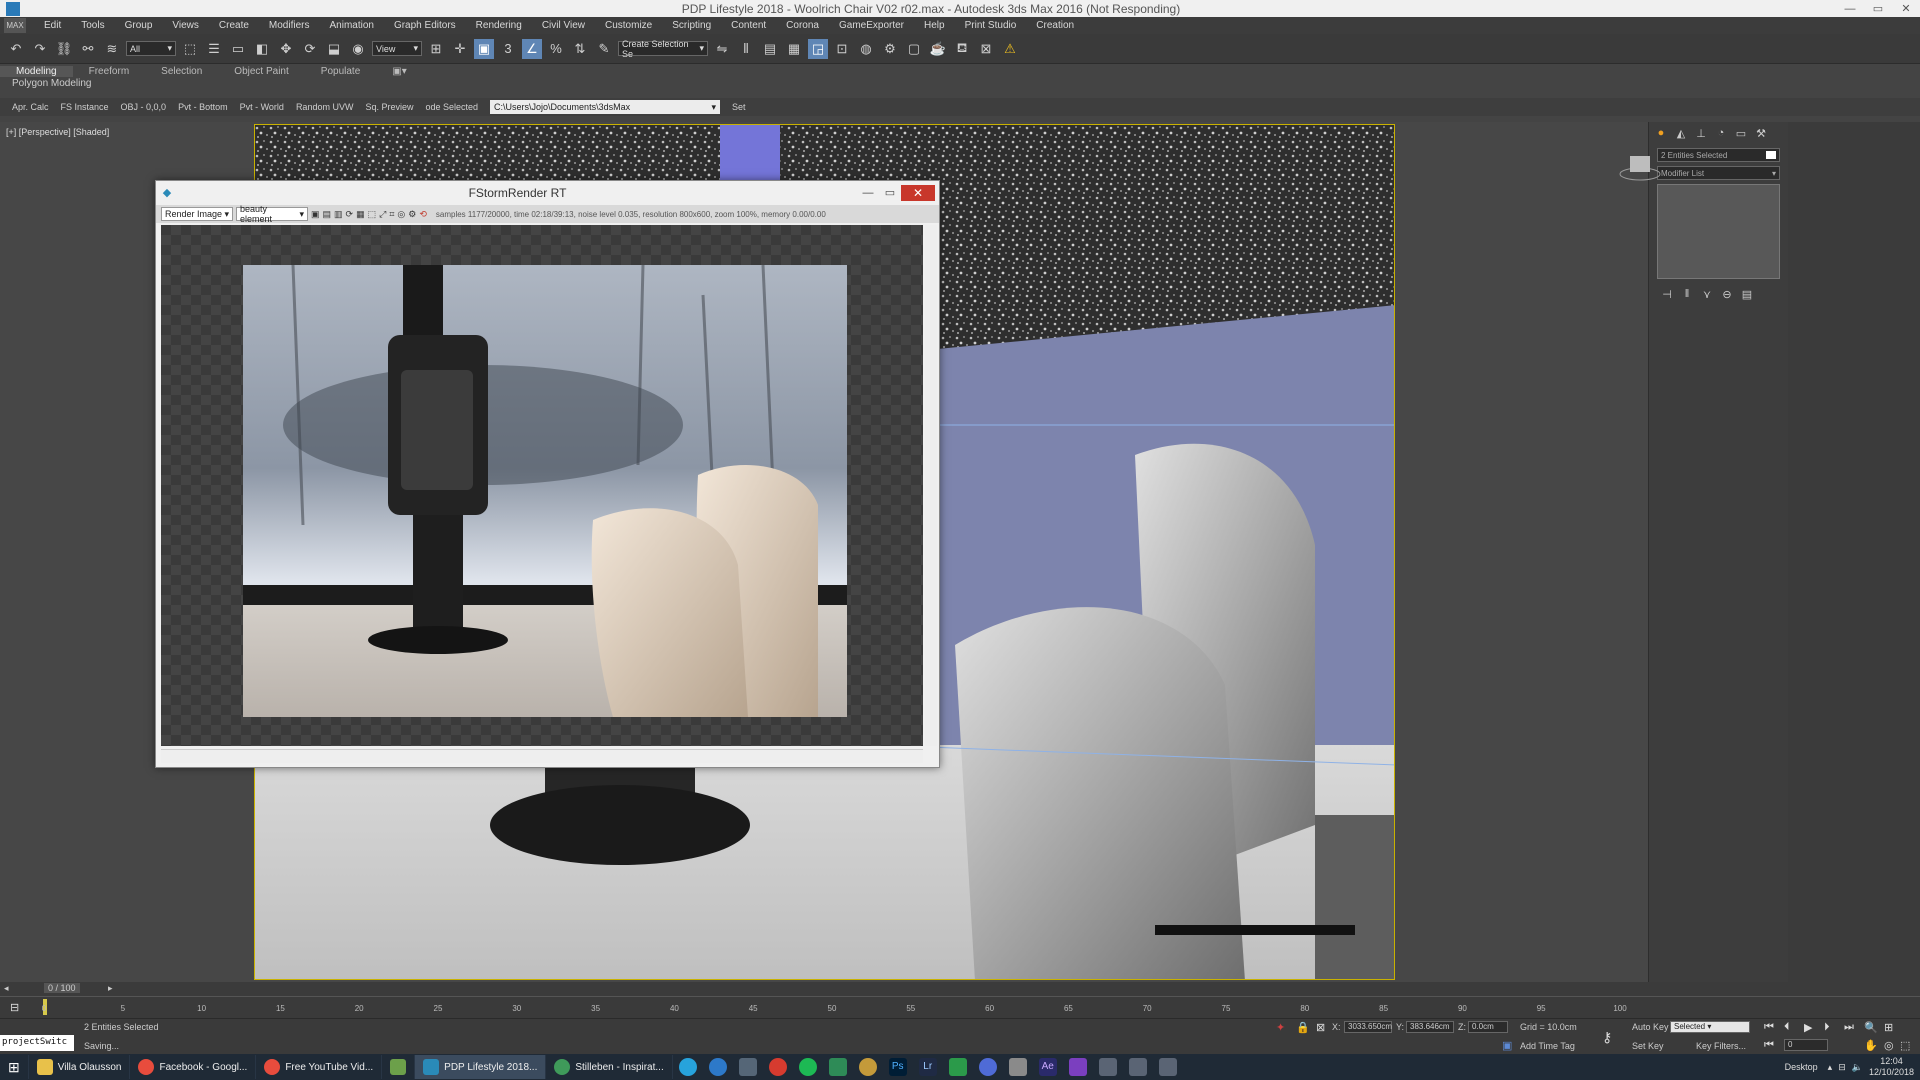 Image resolution: width=1920 pixels, height=1080 pixels. What do you see at coordinates (1871, 1027) in the screenshot?
I see `zoom-icon: 🔍` at bounding box center [1871, 1027].